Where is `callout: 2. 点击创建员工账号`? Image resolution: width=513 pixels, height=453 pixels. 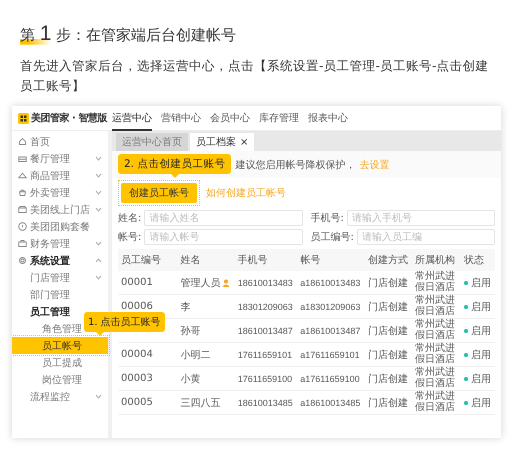 callout: 2. 点击创建员工账号 is located at coordinates (175, 166).